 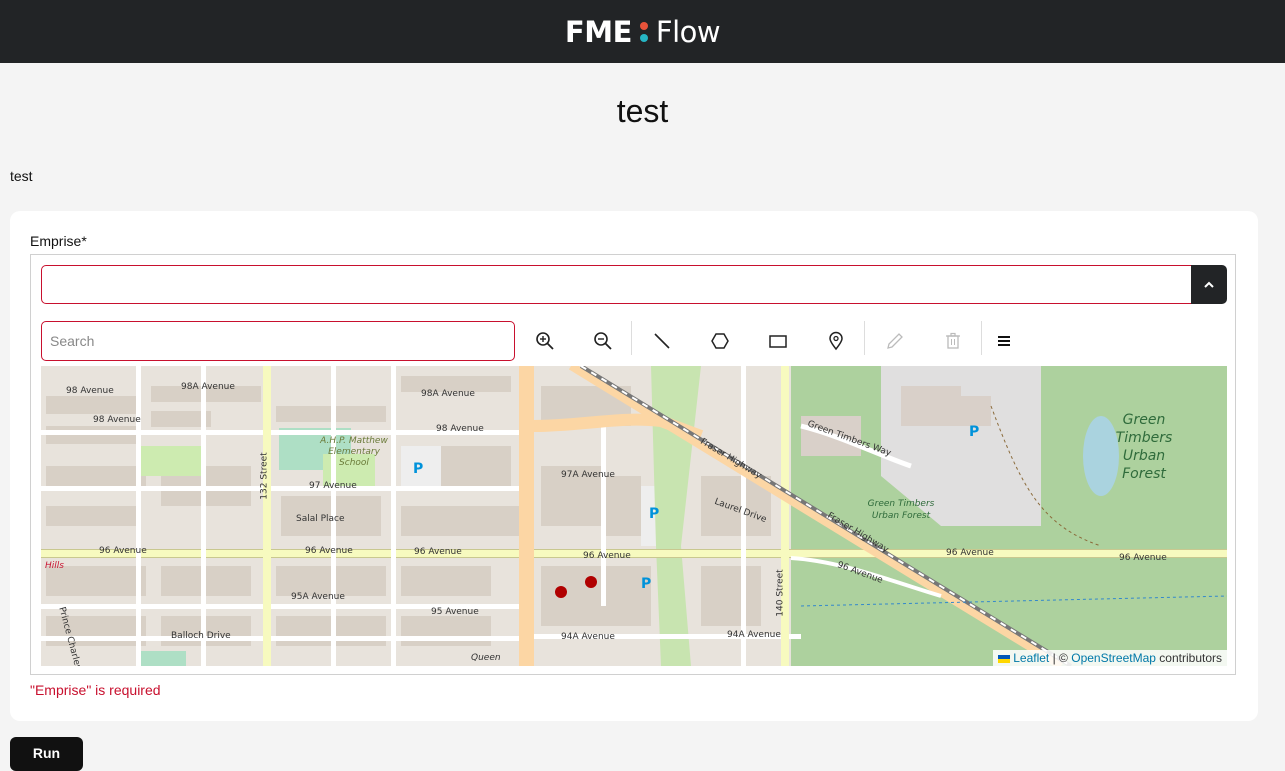 What do you see at coordinates (264, 476) in the screenshot?
I see `map-label: 132 Street` at bounding box center [264, 476].